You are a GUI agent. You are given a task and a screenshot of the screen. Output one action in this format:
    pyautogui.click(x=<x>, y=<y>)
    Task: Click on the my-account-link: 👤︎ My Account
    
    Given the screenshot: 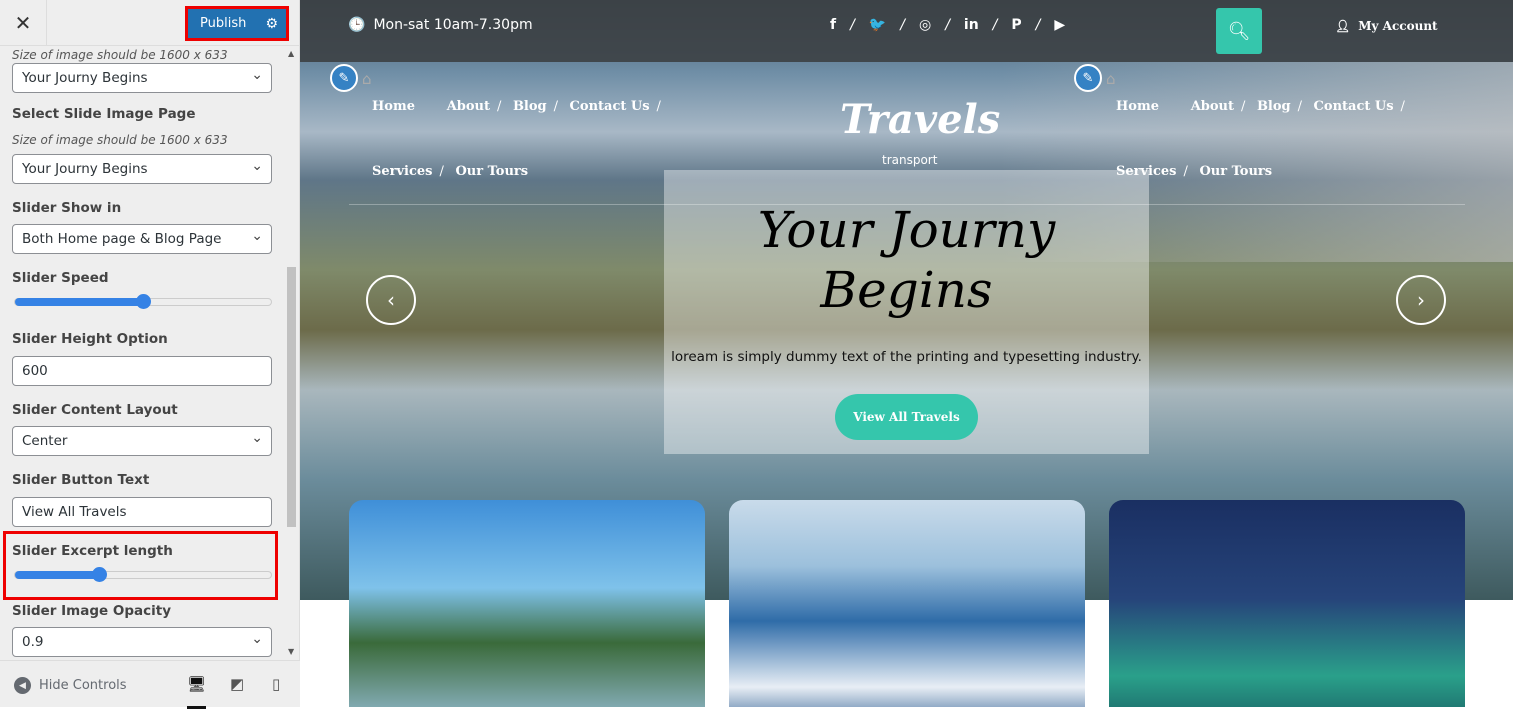 What is the action you would take?
    pyautogui.click(x=1386, y=26)
    